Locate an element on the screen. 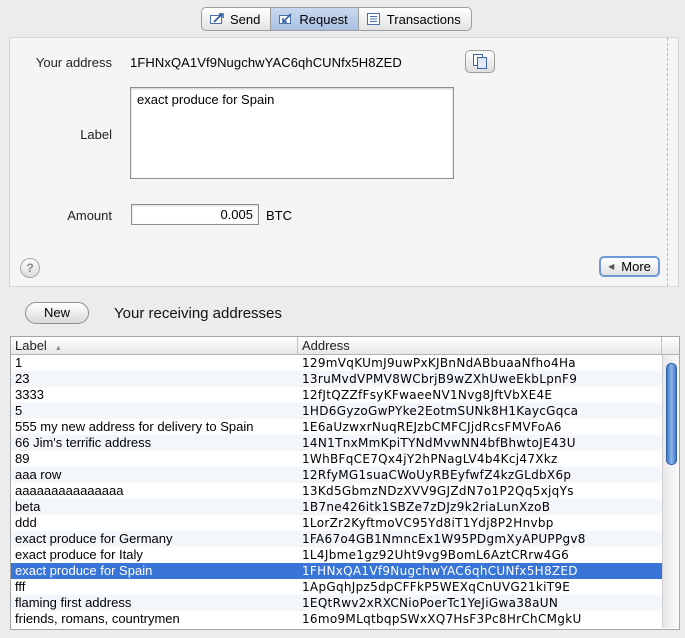 The height and width of the screenshot is (638, 685). row-label-cell: 555 my new address for delivery to Spain is located at coordinates (134, 426).